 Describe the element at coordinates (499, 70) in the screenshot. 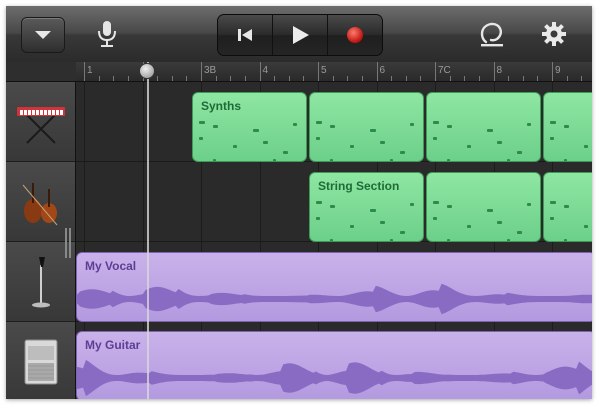

I see `ruler-bar-label: 8` at that location.